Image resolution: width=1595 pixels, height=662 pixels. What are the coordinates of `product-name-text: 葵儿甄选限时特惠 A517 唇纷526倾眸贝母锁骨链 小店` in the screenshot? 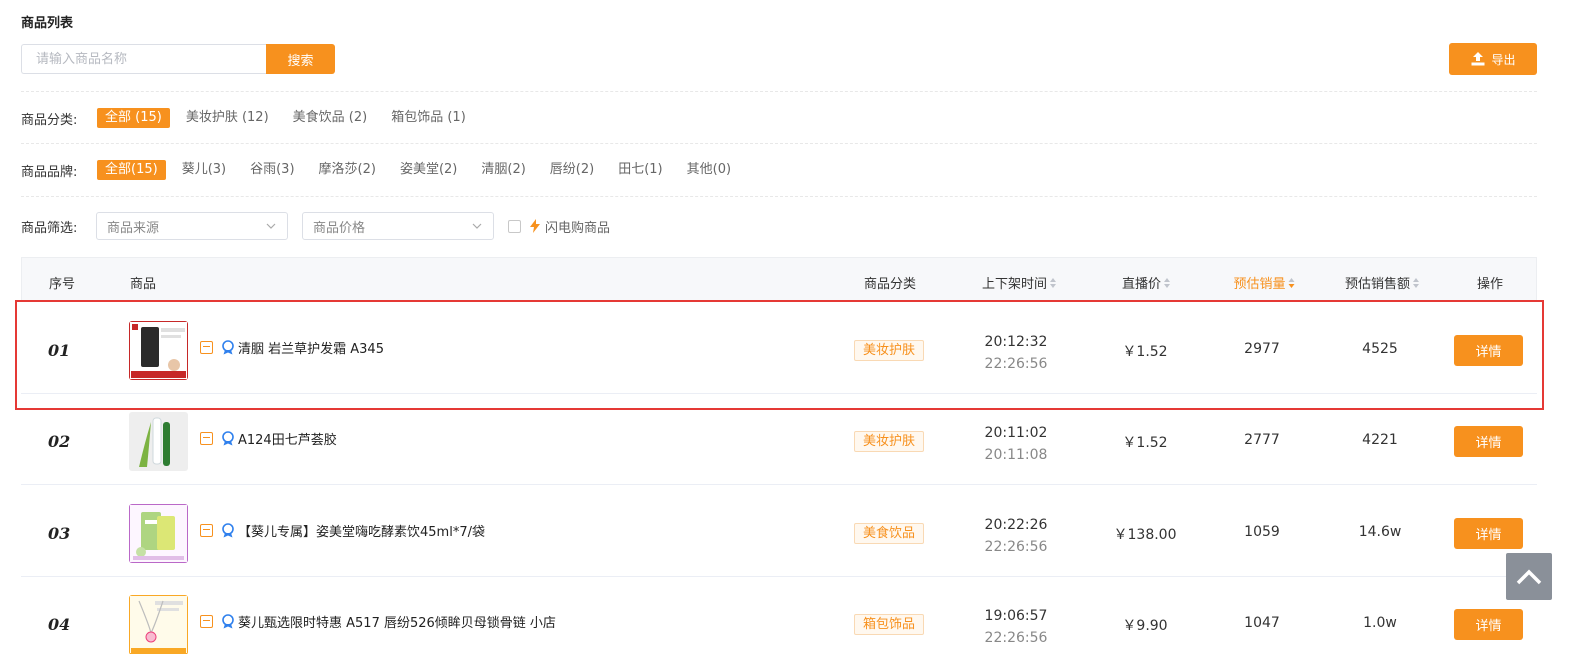 It's located at (397, 621).